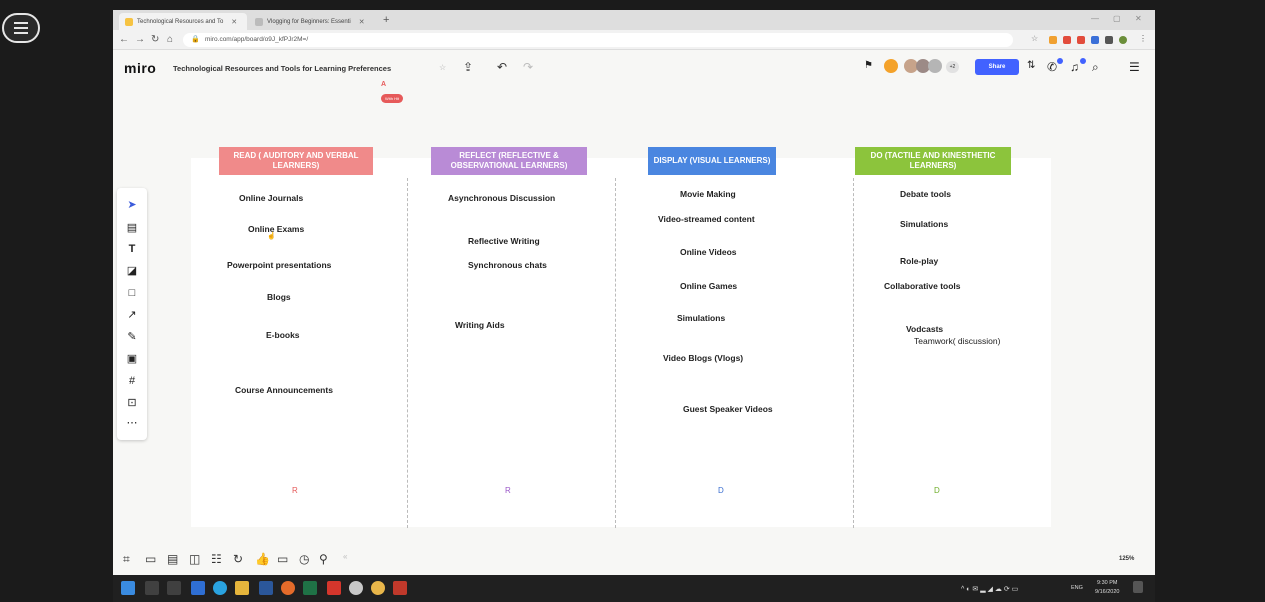 The width and height of the screenshot is (1265, 602). Describe the element at coordinates (132, 228) in the screenshot. I see `templates-tool-icon: ▤` at that location.